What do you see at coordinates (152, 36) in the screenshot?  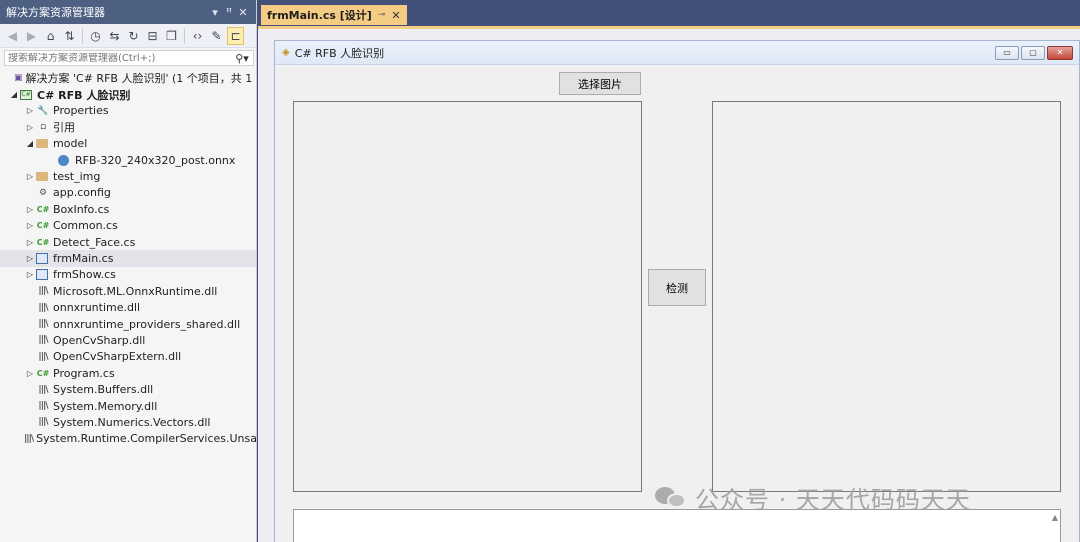 I see `collapse-all-icon: ⊟` at bounding box center [152, 36].